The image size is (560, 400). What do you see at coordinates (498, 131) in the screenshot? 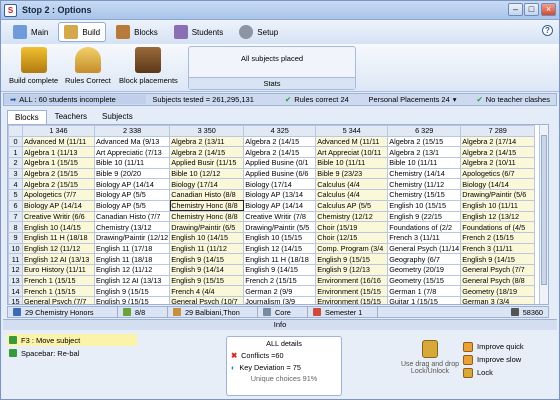
I see `column-header: 7 289` at bounding box center [498, 131].